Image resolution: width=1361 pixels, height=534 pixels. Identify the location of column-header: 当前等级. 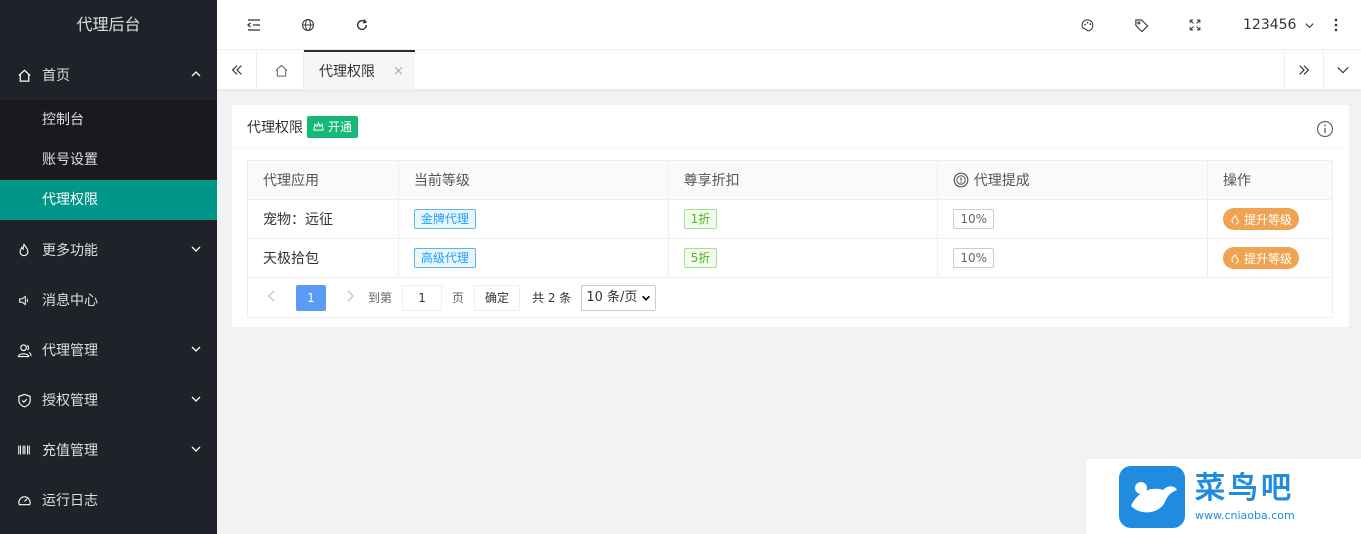
(533, 180).